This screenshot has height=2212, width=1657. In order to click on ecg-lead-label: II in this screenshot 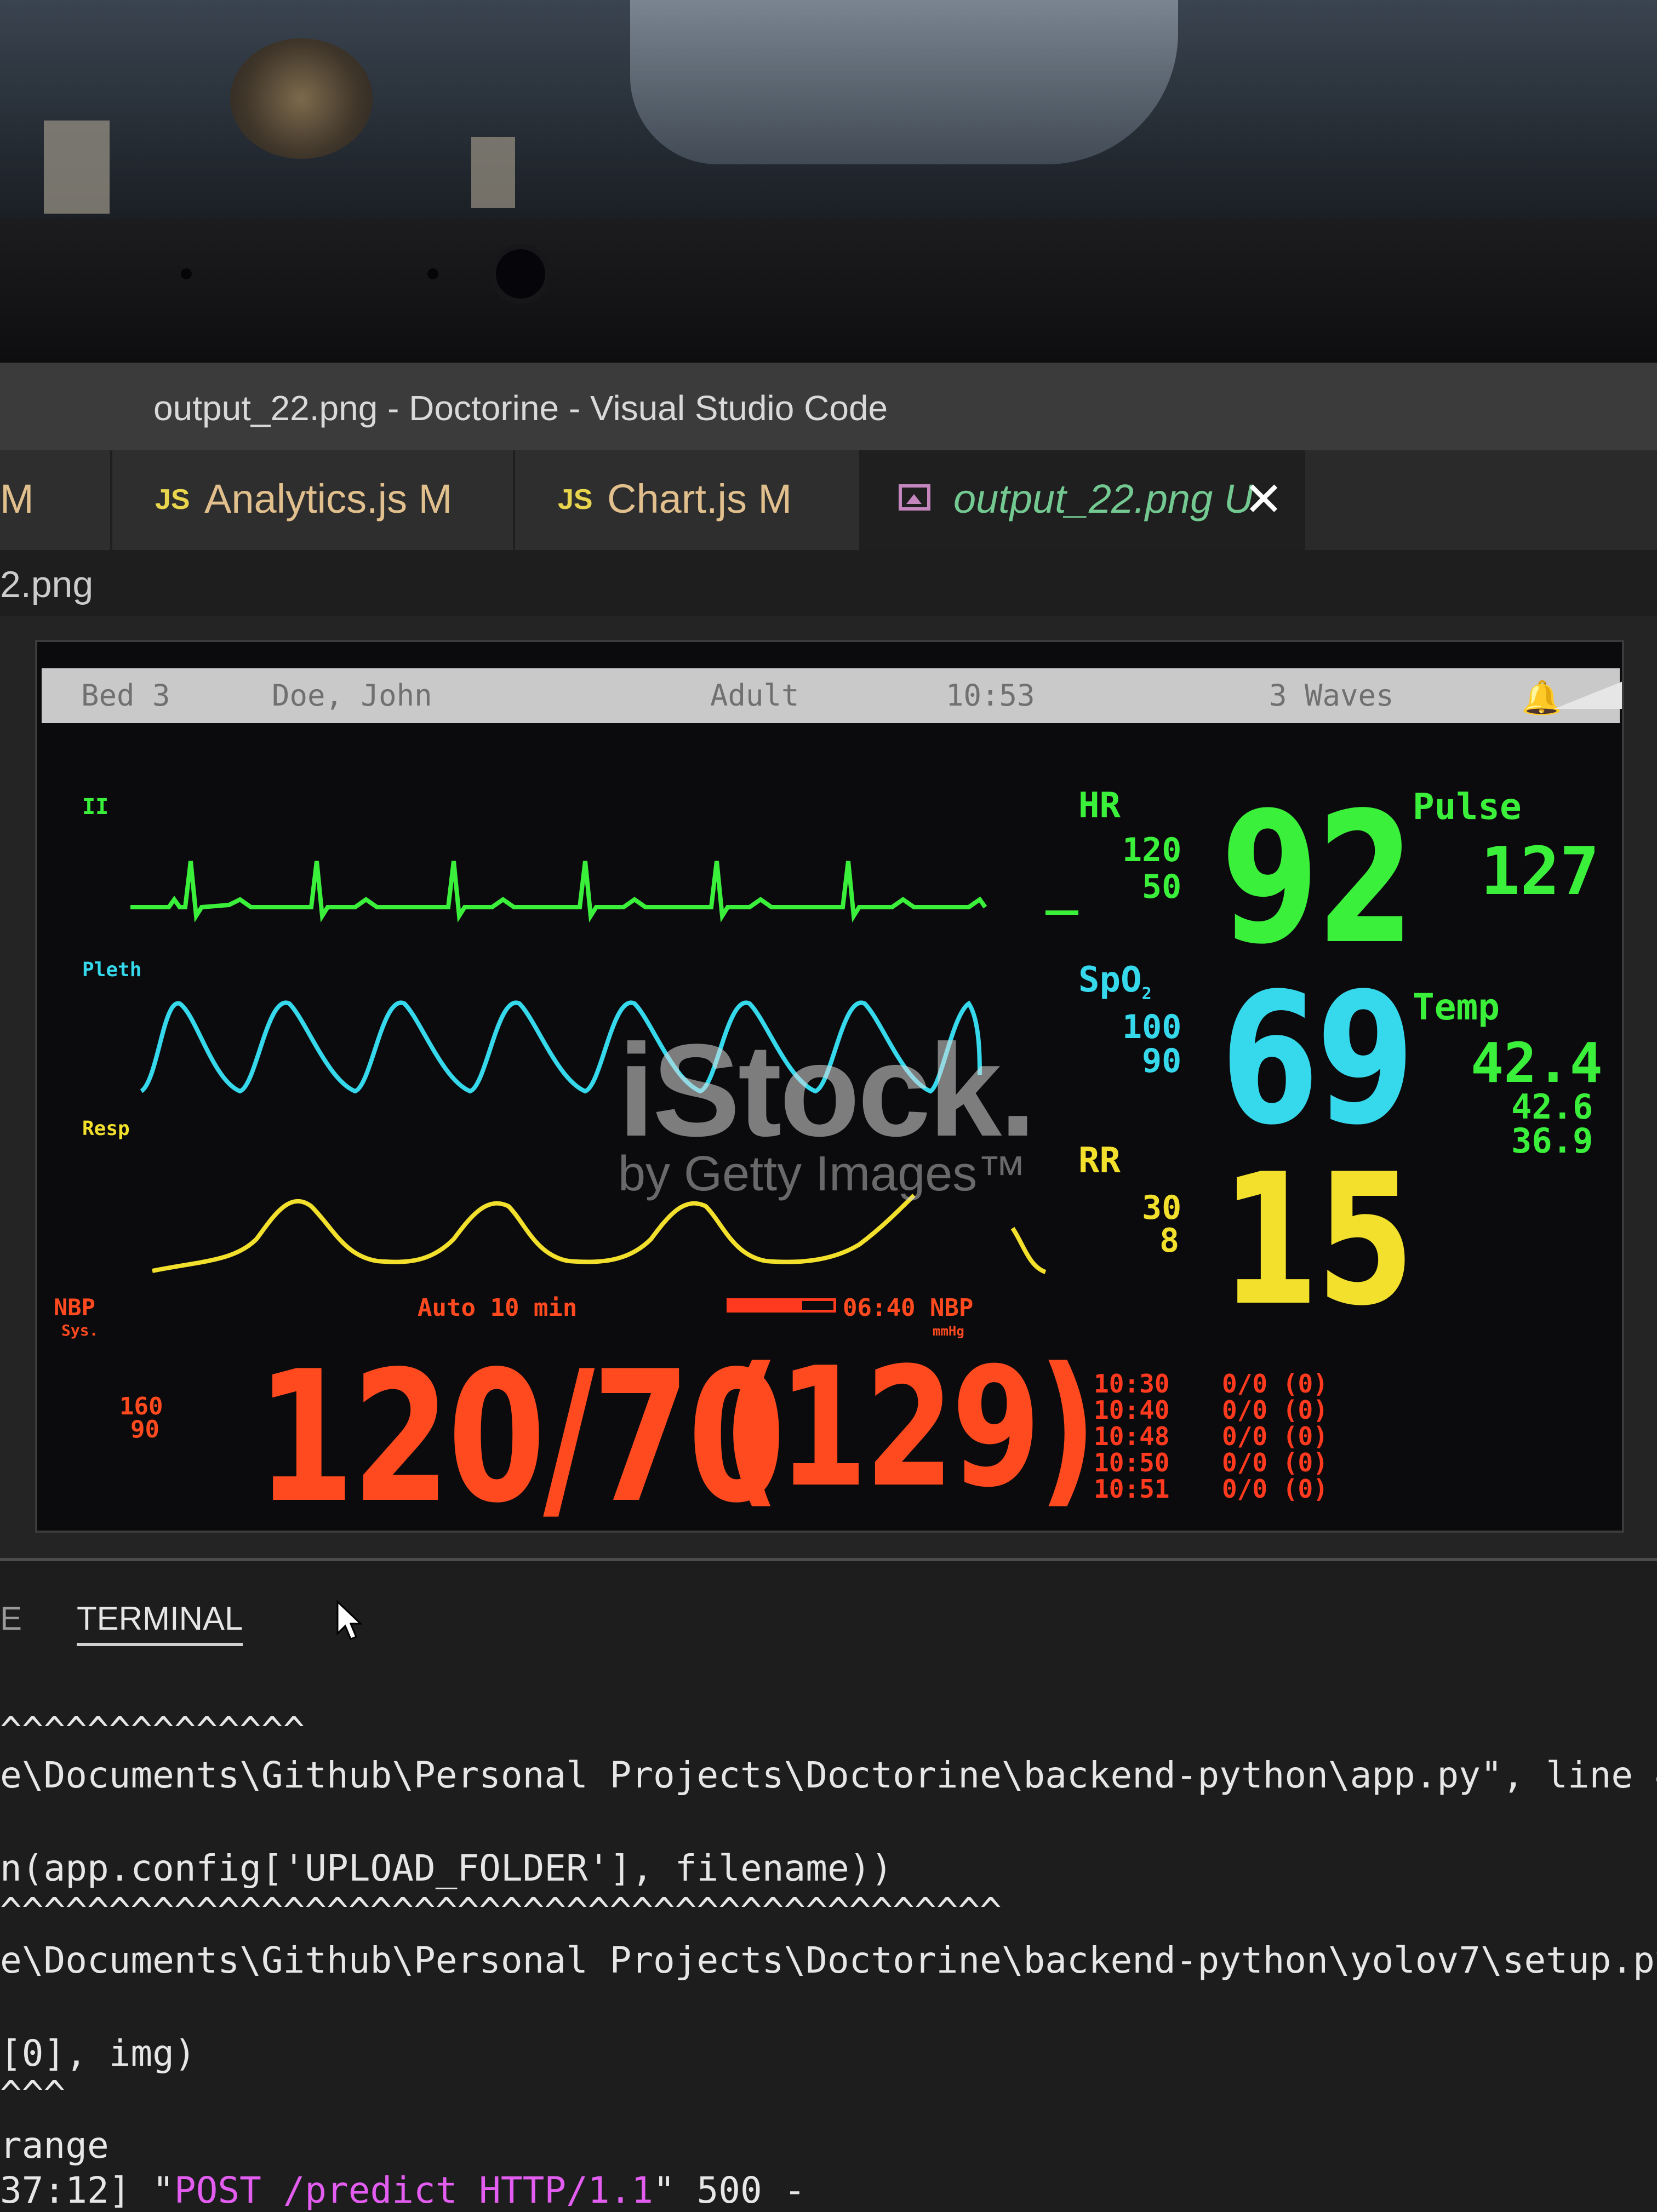, I will do `click(95, 807)`.